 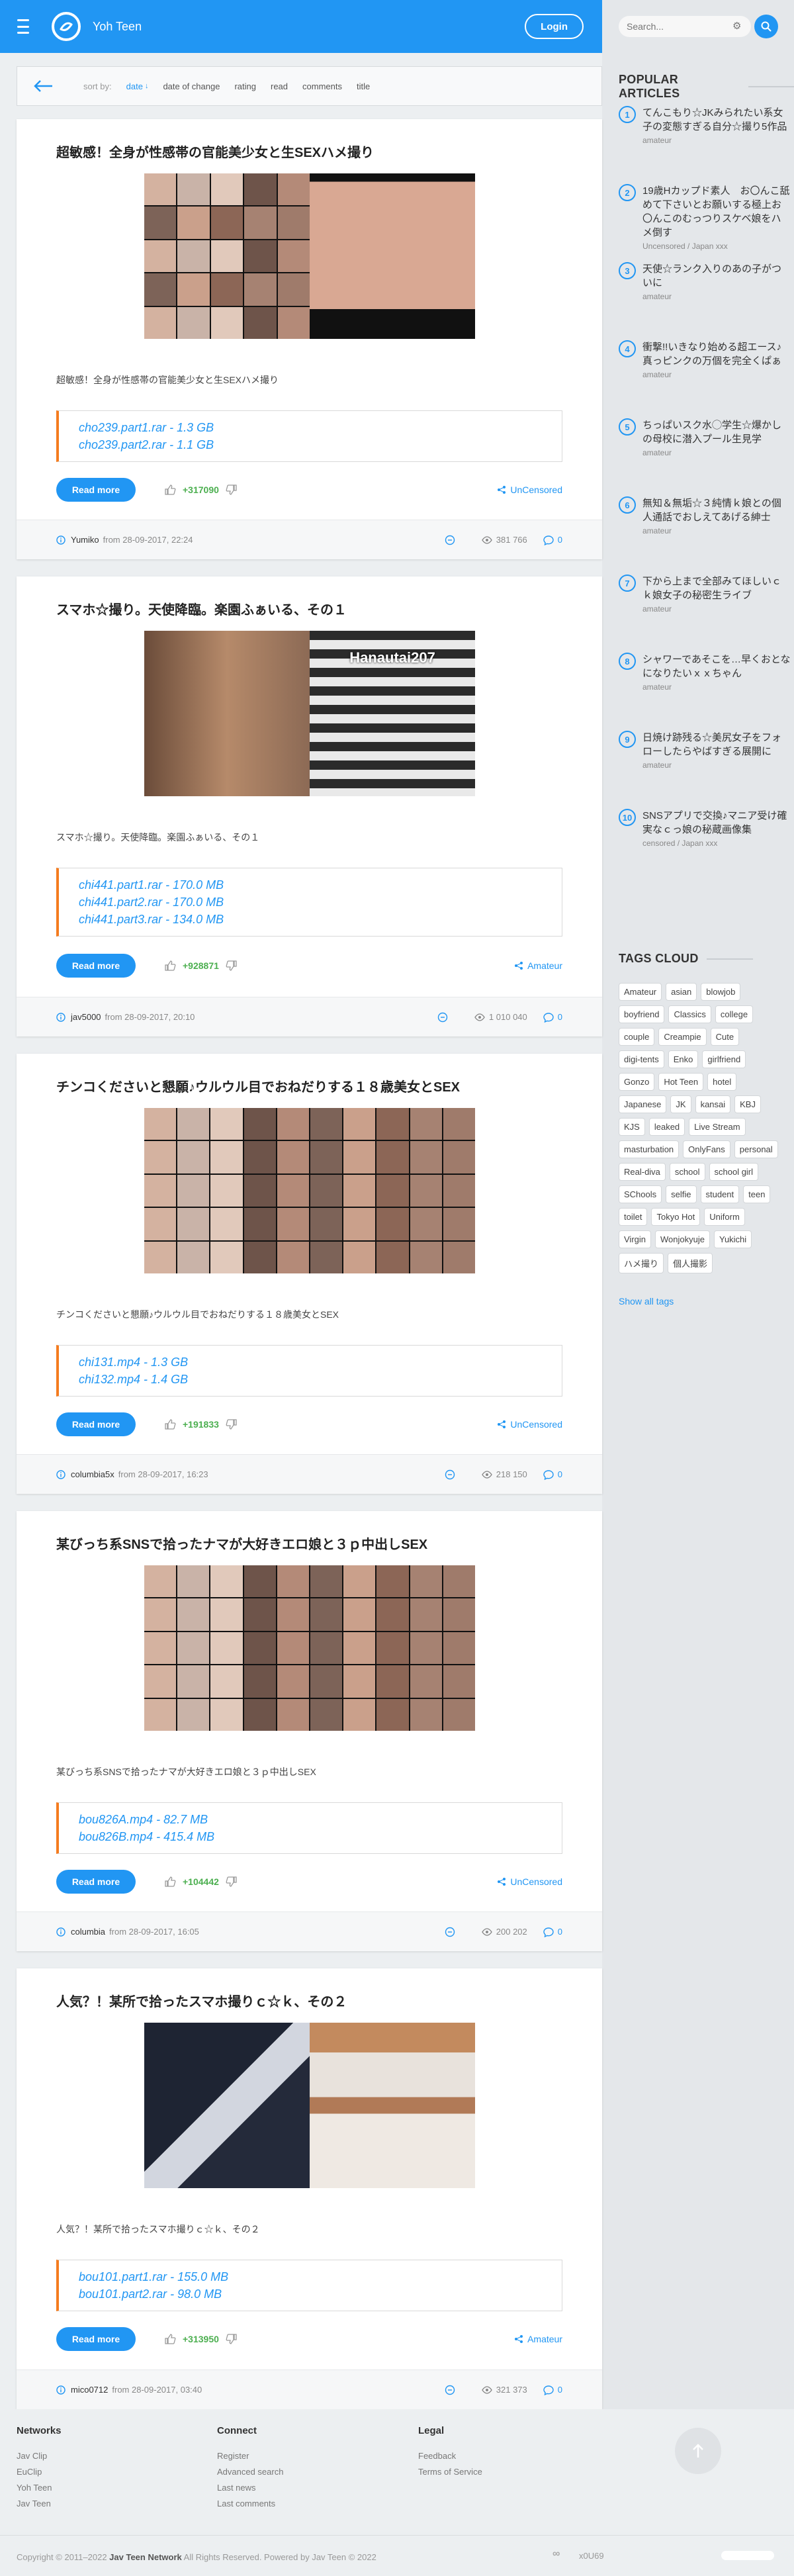 I want to click on sort-title: title, so click(x=363, y=86).